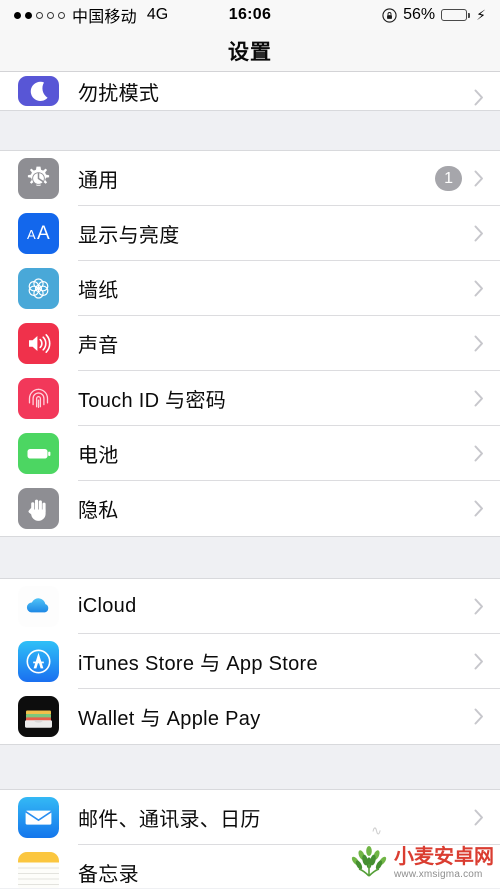  Describe the element at coordinates (389, 15) in the screenshot. I see `rotation-lock-icon` at that location.